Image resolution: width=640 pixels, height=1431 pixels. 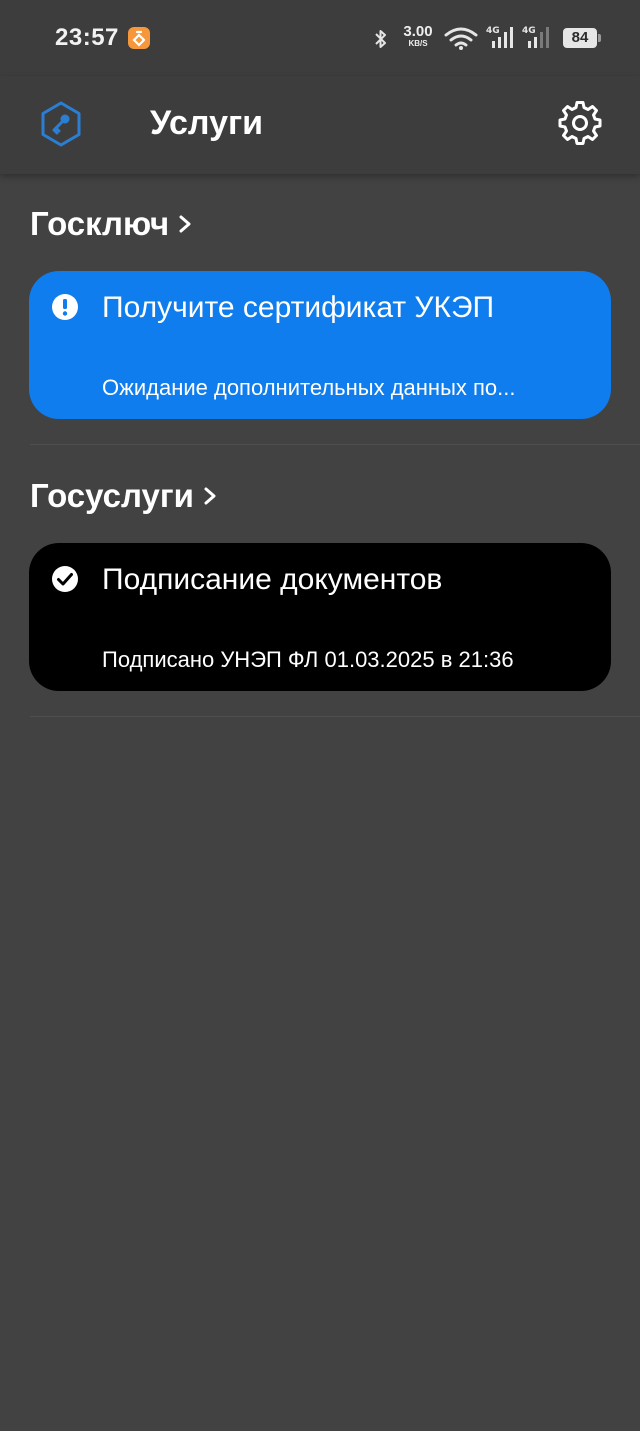 I want to click on exclamation-circle-icon, so click(x=65, y=307).